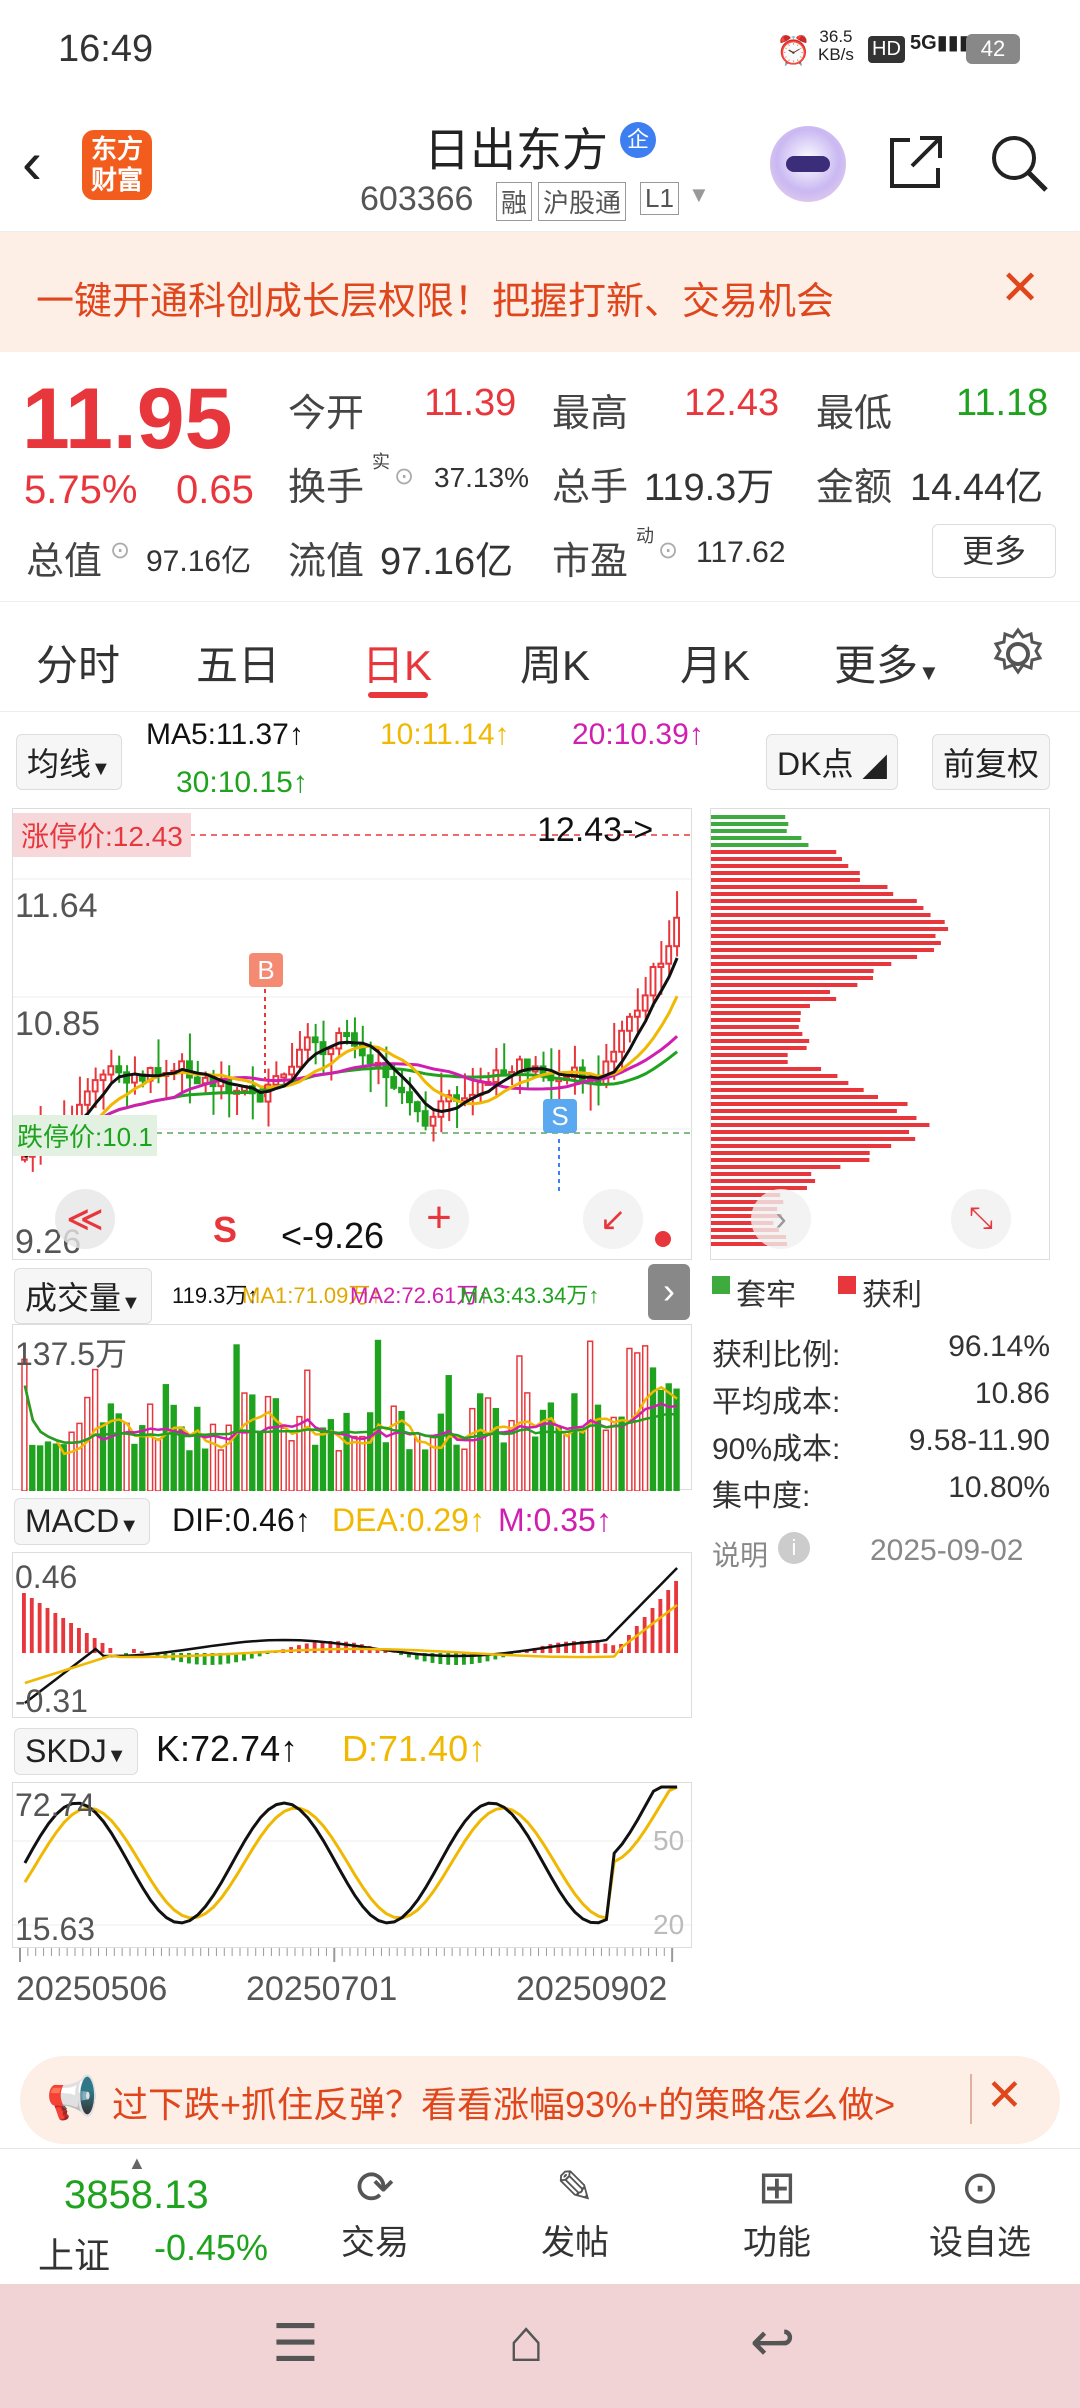 The image size is (1080, 2408). Describe the element at coordinates (69, 762) in the screenshot. I see `ma-selector: 均线▼` at that location.